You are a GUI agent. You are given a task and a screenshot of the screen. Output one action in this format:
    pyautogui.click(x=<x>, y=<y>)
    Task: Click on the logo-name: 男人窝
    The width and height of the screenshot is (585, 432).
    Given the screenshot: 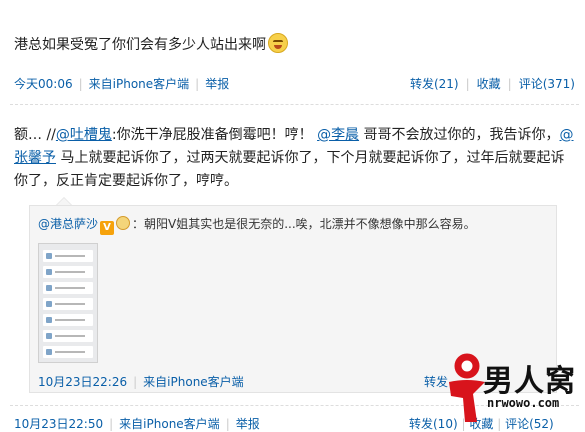 What is the action you would take?
    pyautogui.click(x=529, y=381)
    